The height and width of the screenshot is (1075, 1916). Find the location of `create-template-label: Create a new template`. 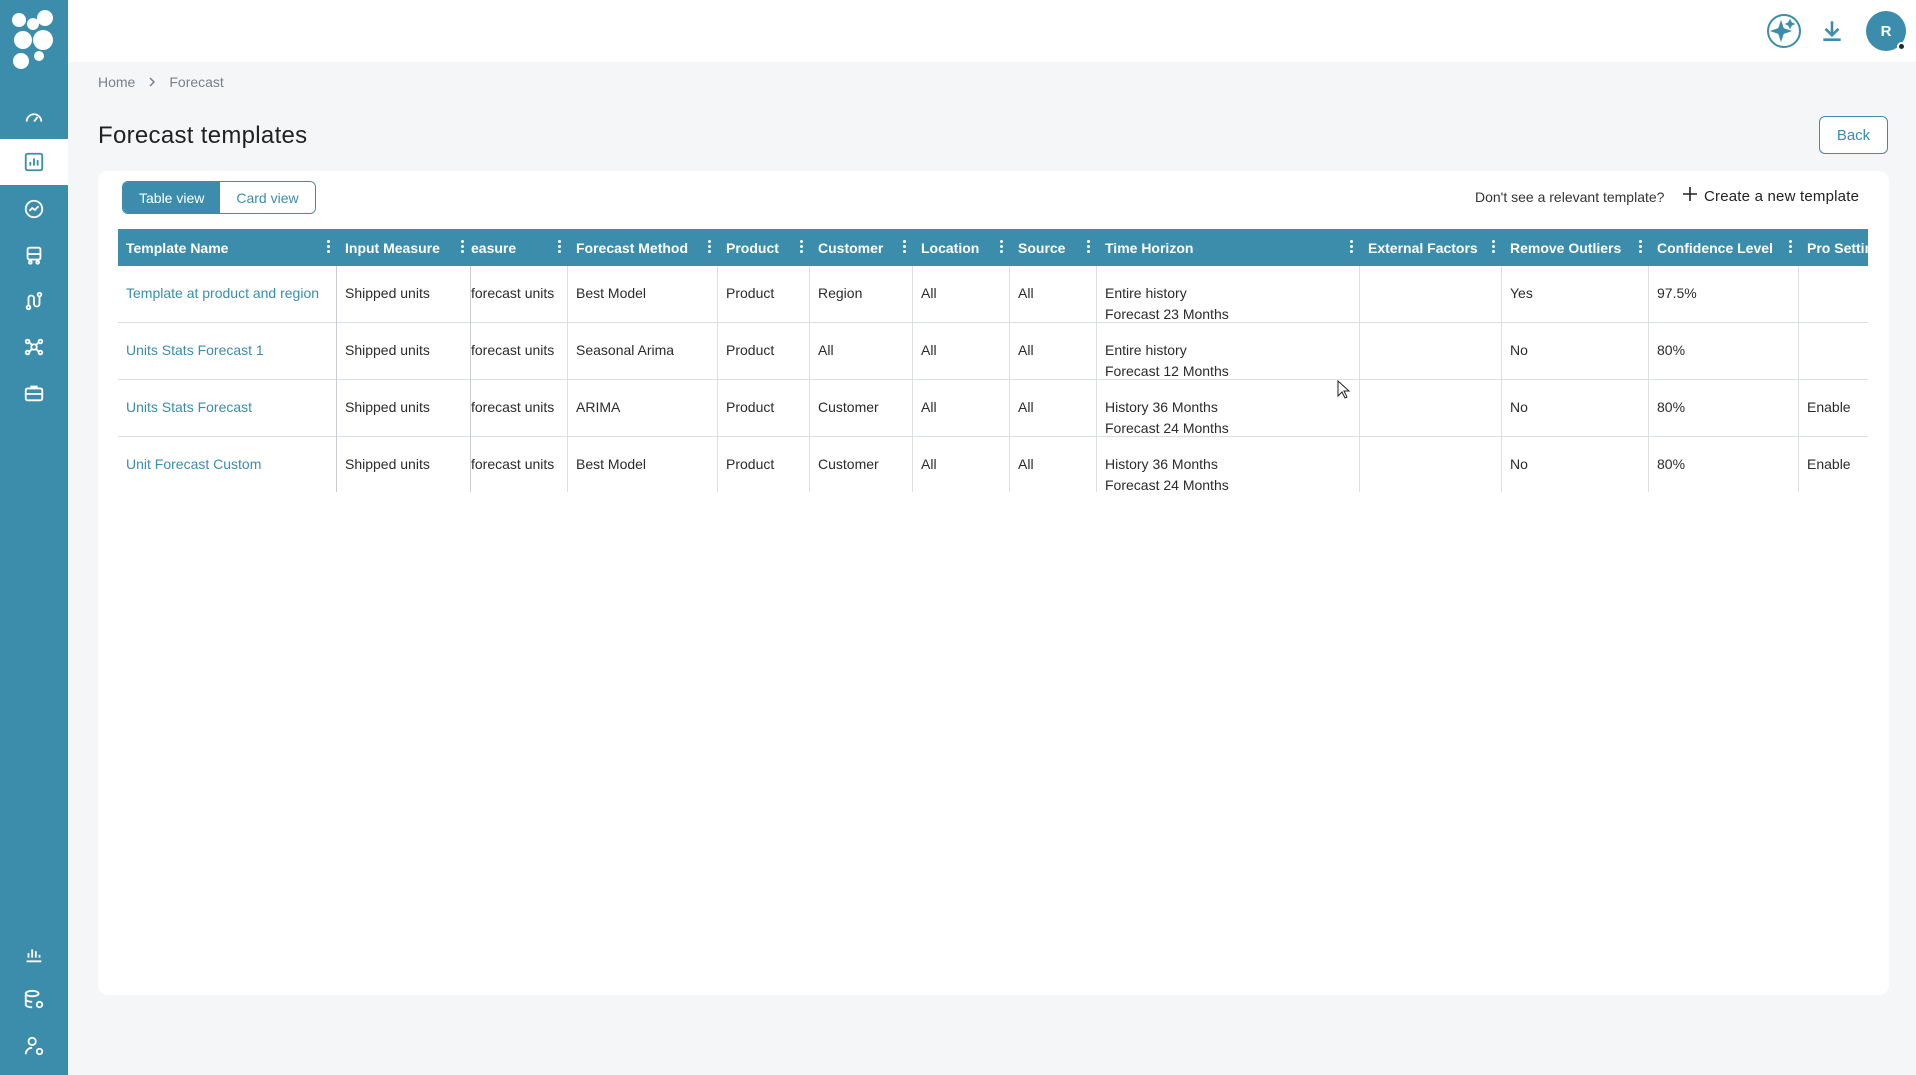

create-template-label: Create a new template is located at coordinates (1782, 196).